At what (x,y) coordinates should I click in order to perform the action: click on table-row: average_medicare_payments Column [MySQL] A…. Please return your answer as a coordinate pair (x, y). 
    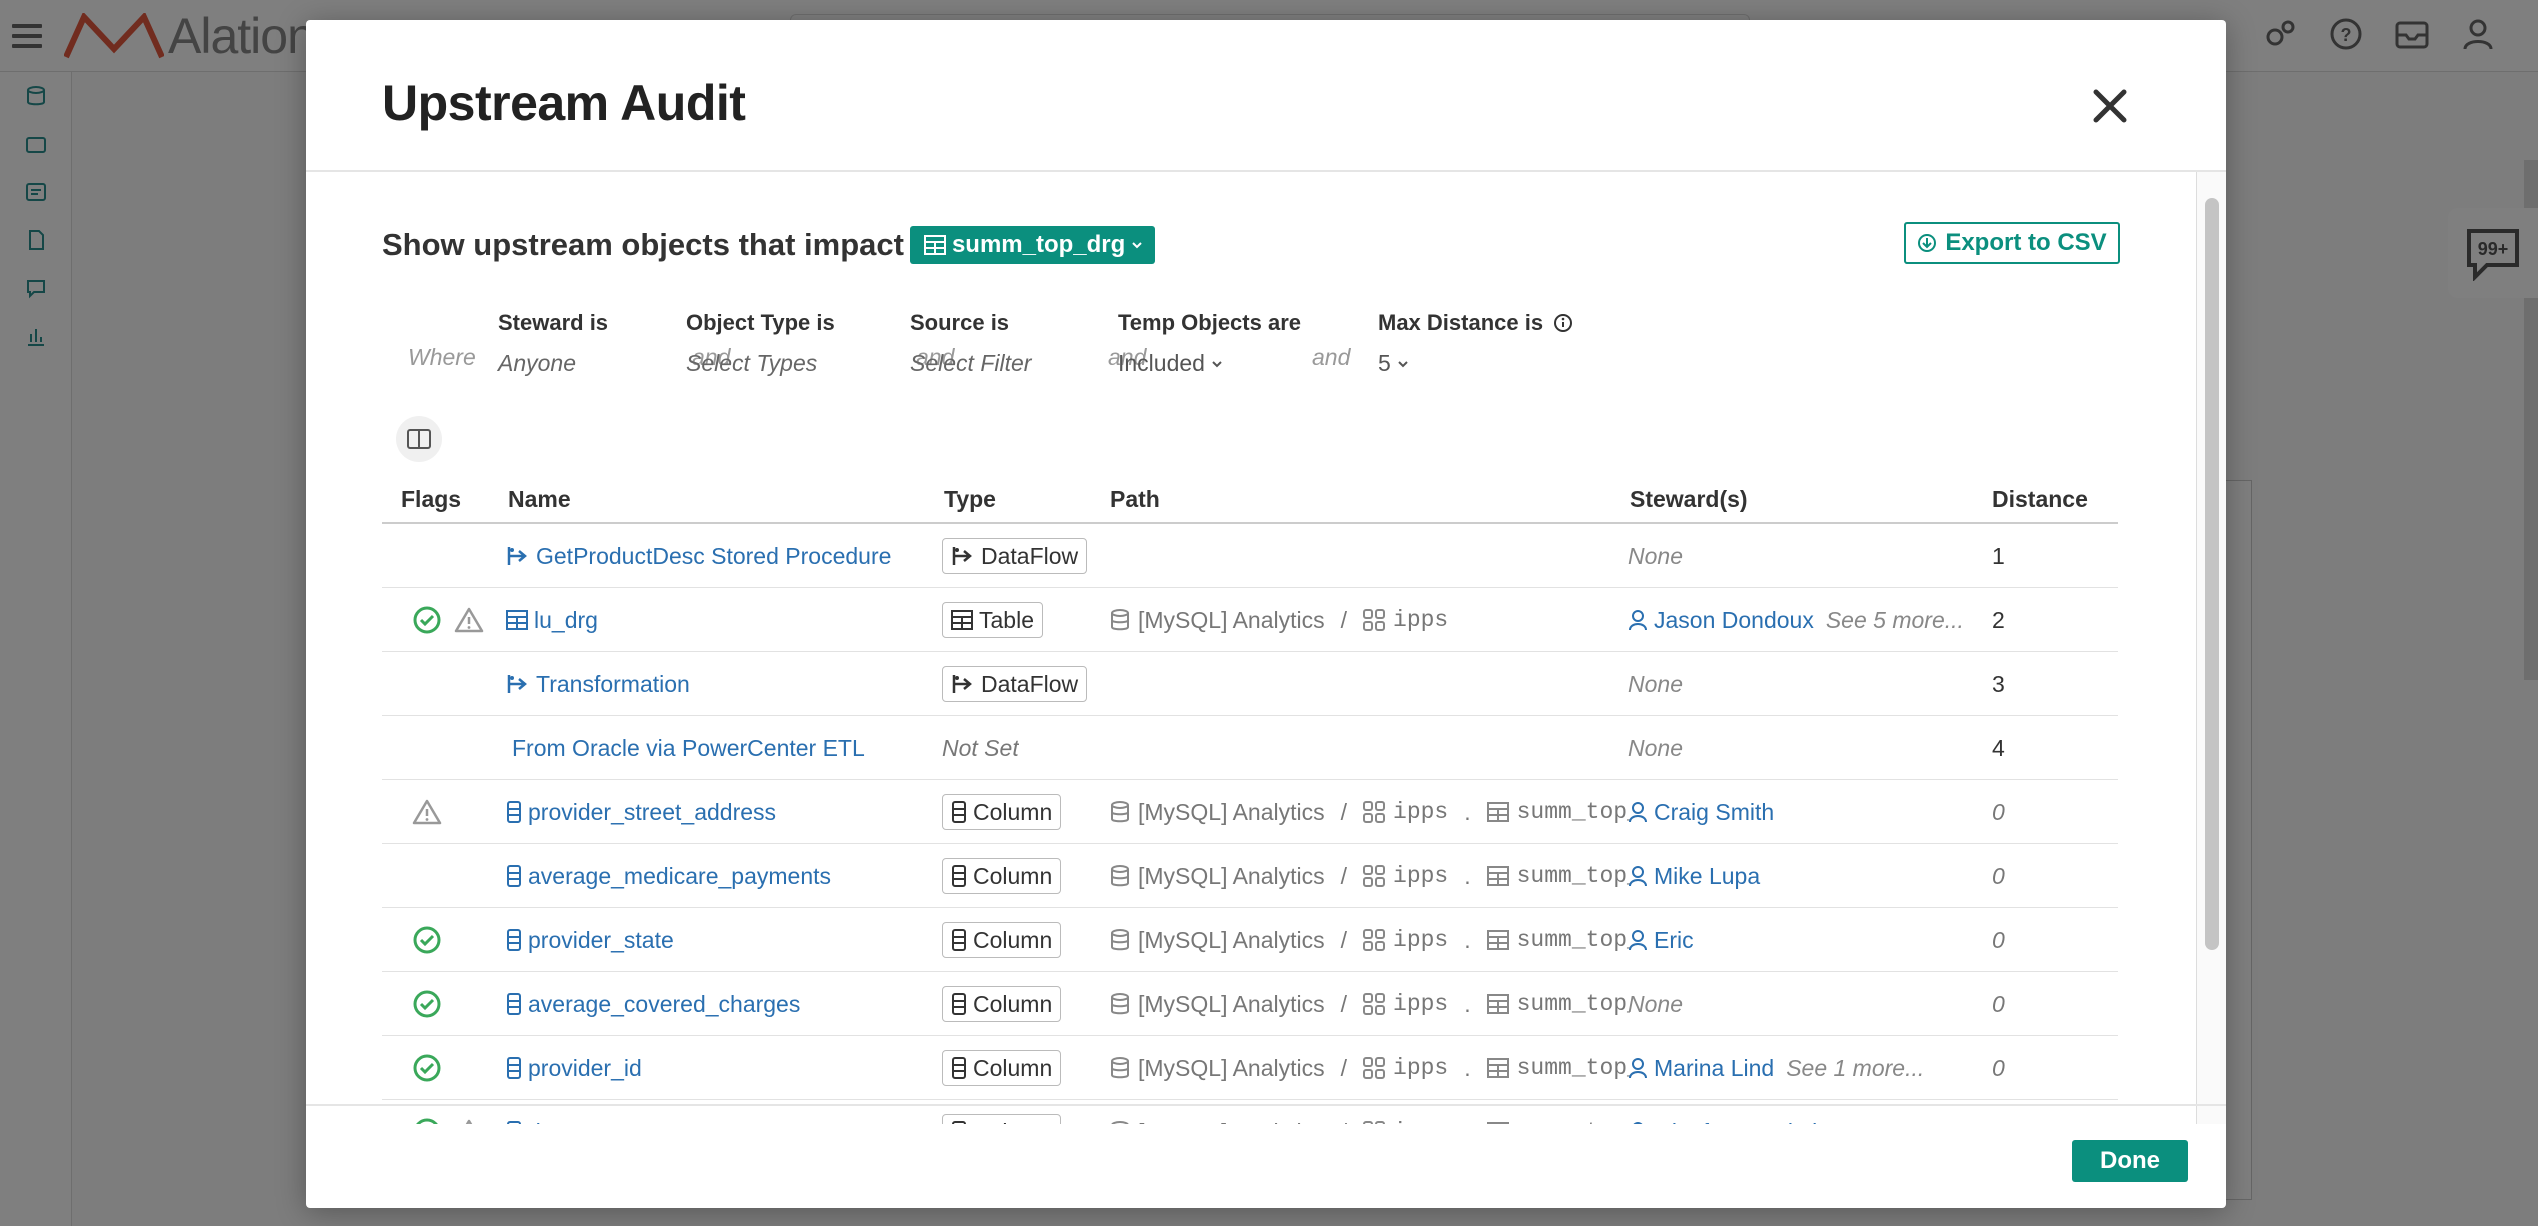
    Looking at the image, I should click on (1250, 876).